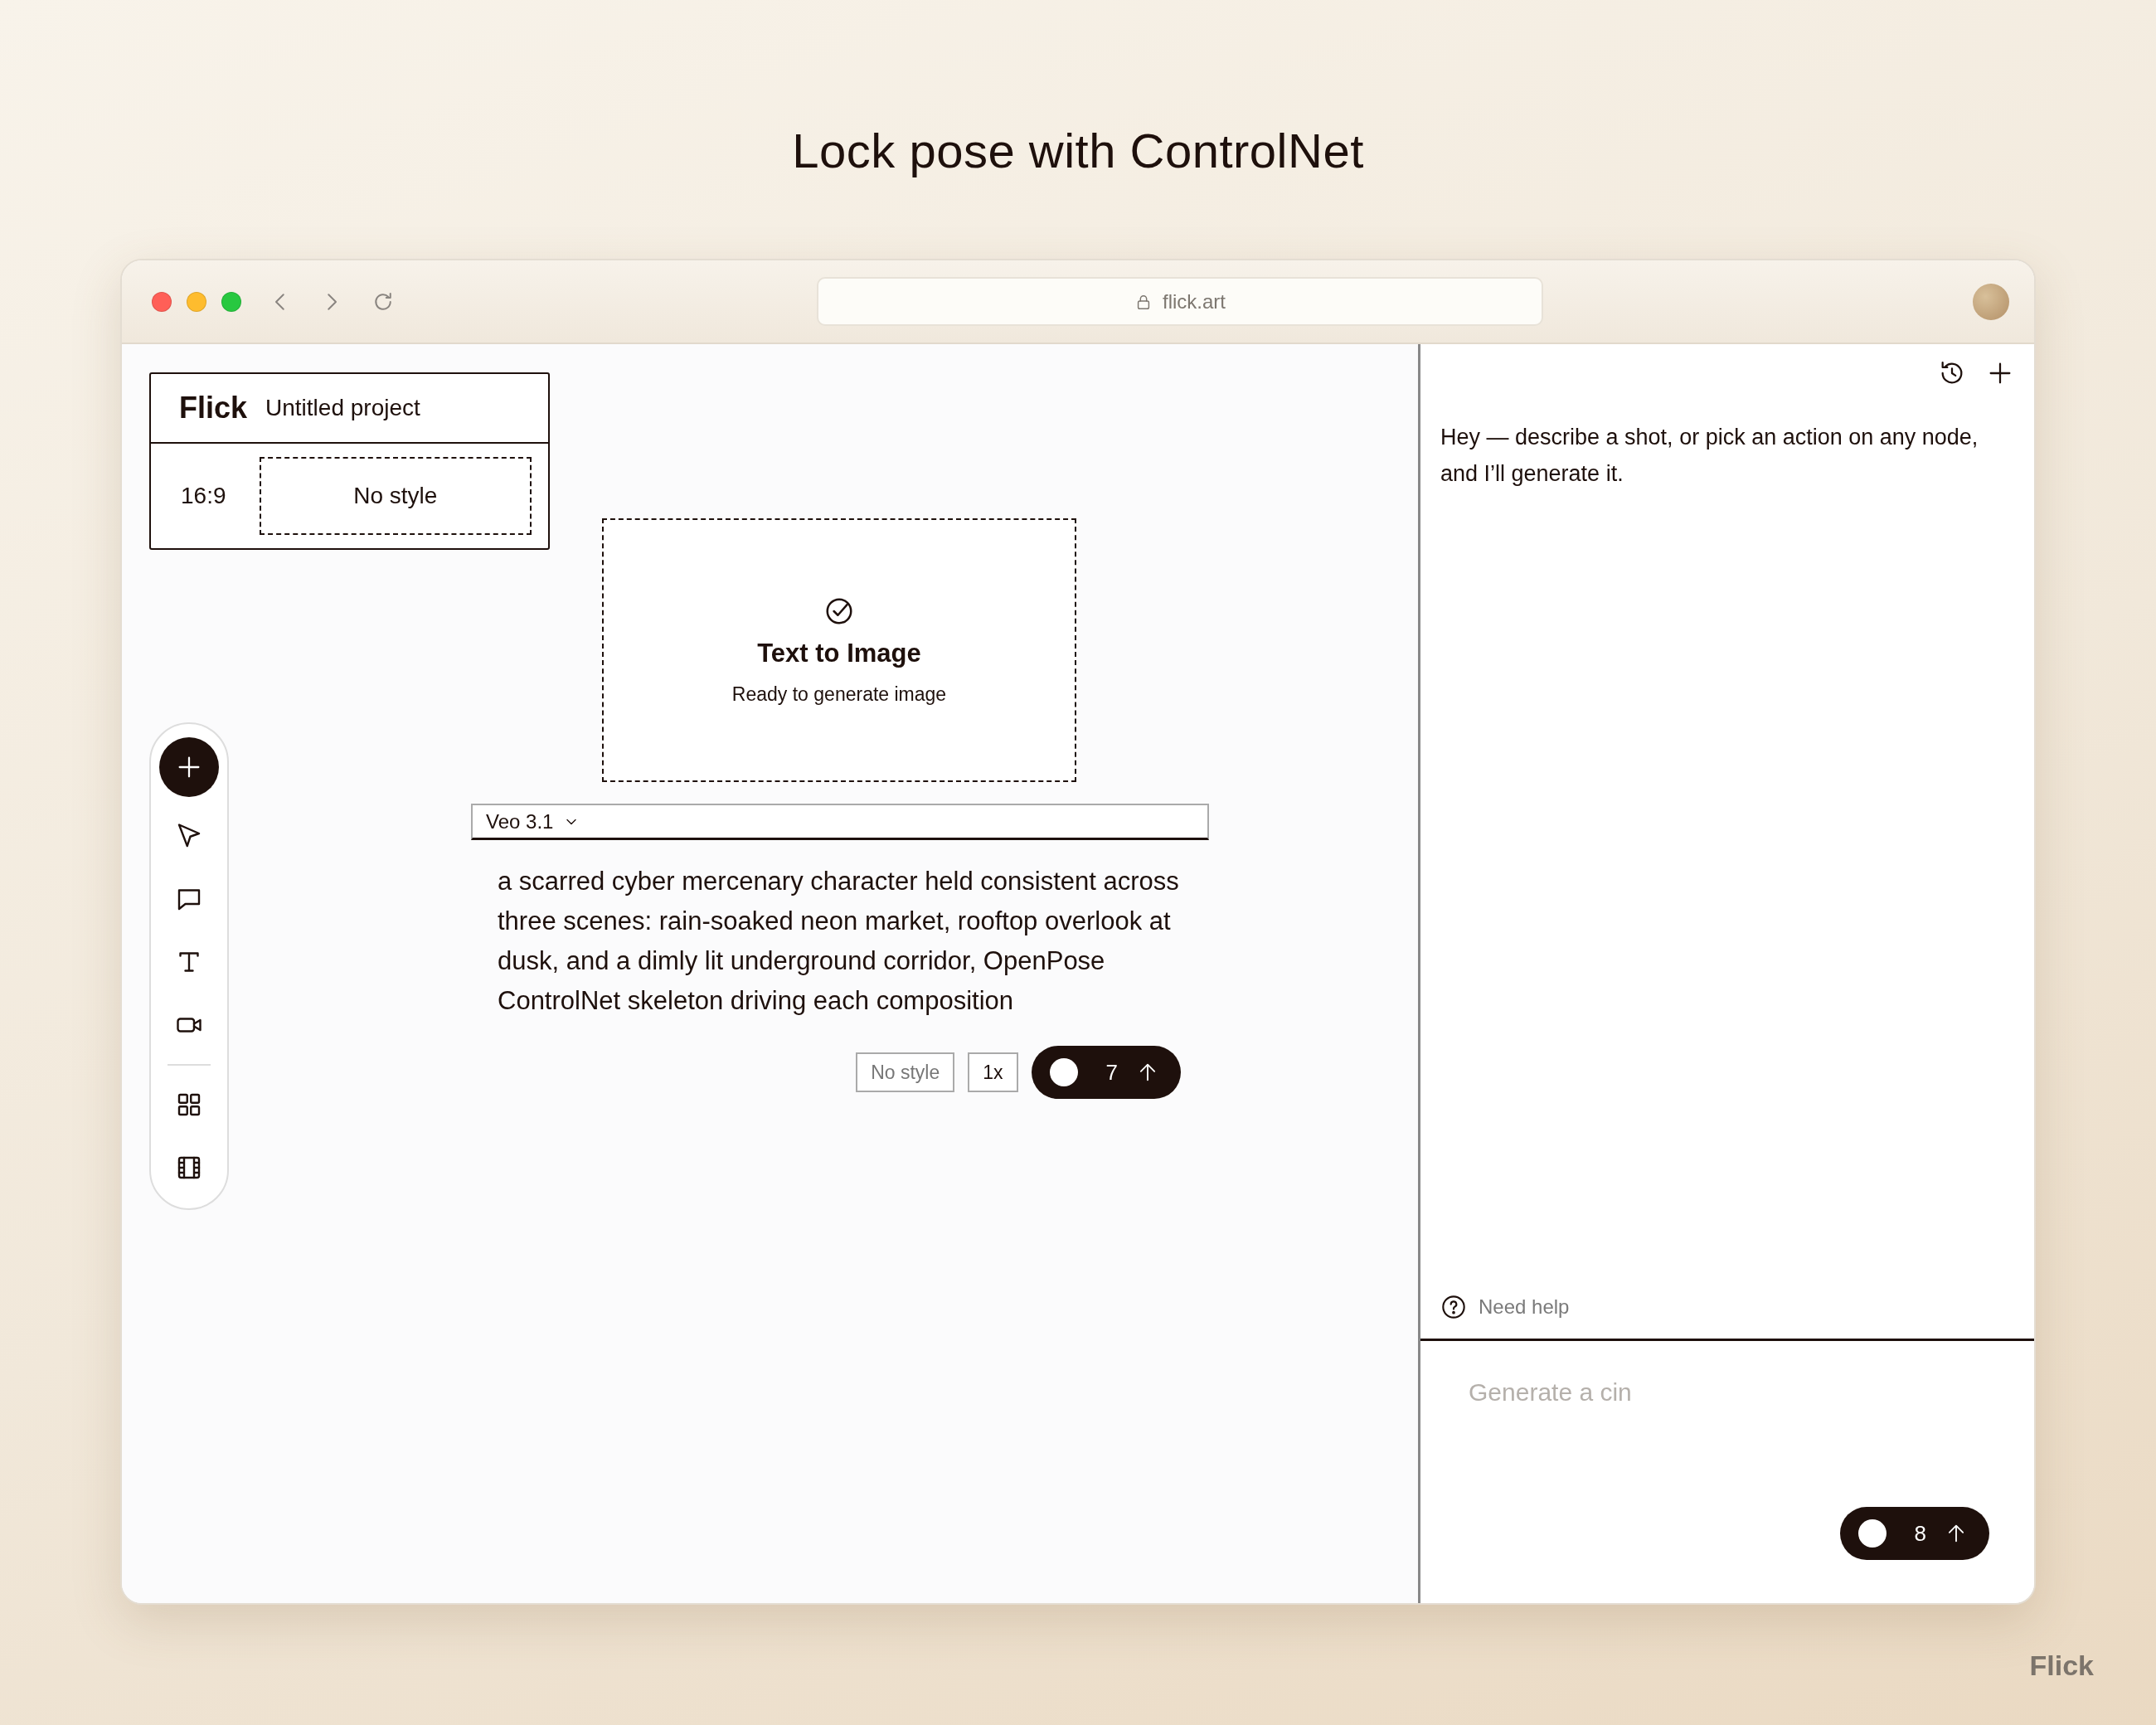 The height and width of the screenshot is (1725, 2156). Describe the element at coordinates (213, 408) in the screenshot. I see `brand-name: Flick` at that location.